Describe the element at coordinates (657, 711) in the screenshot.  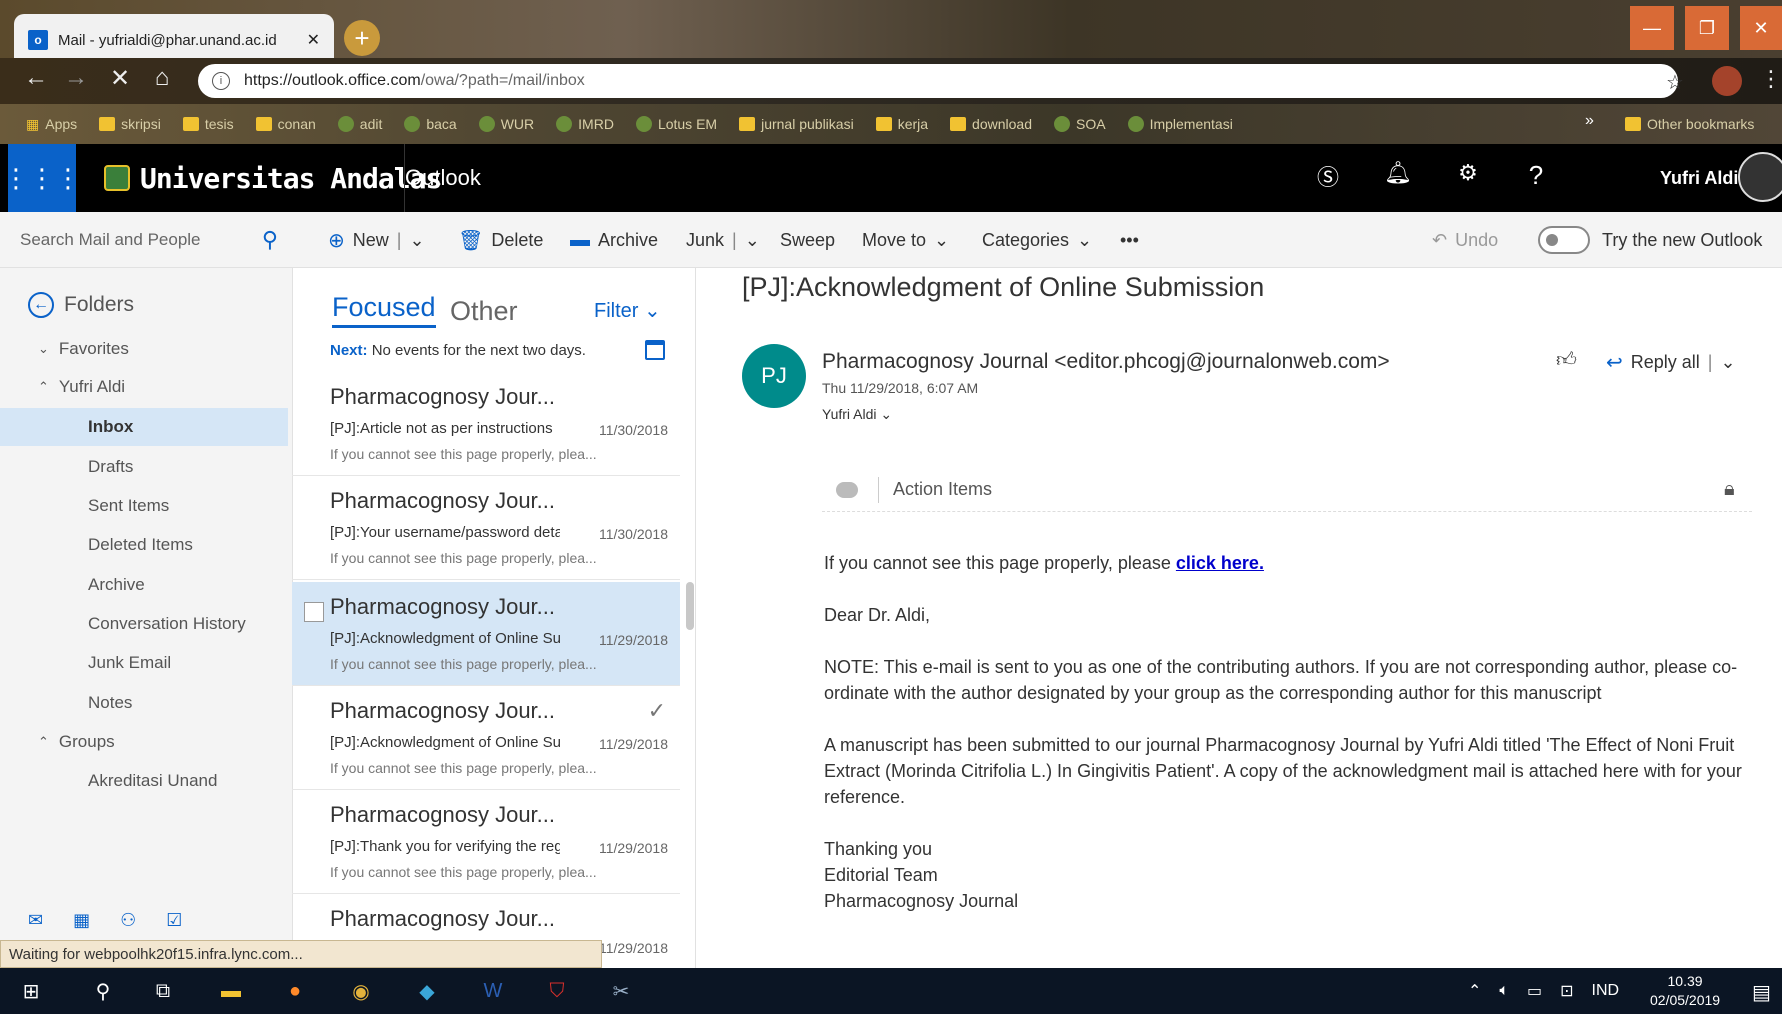
I see `checkmark-icon: ✓` at that location.